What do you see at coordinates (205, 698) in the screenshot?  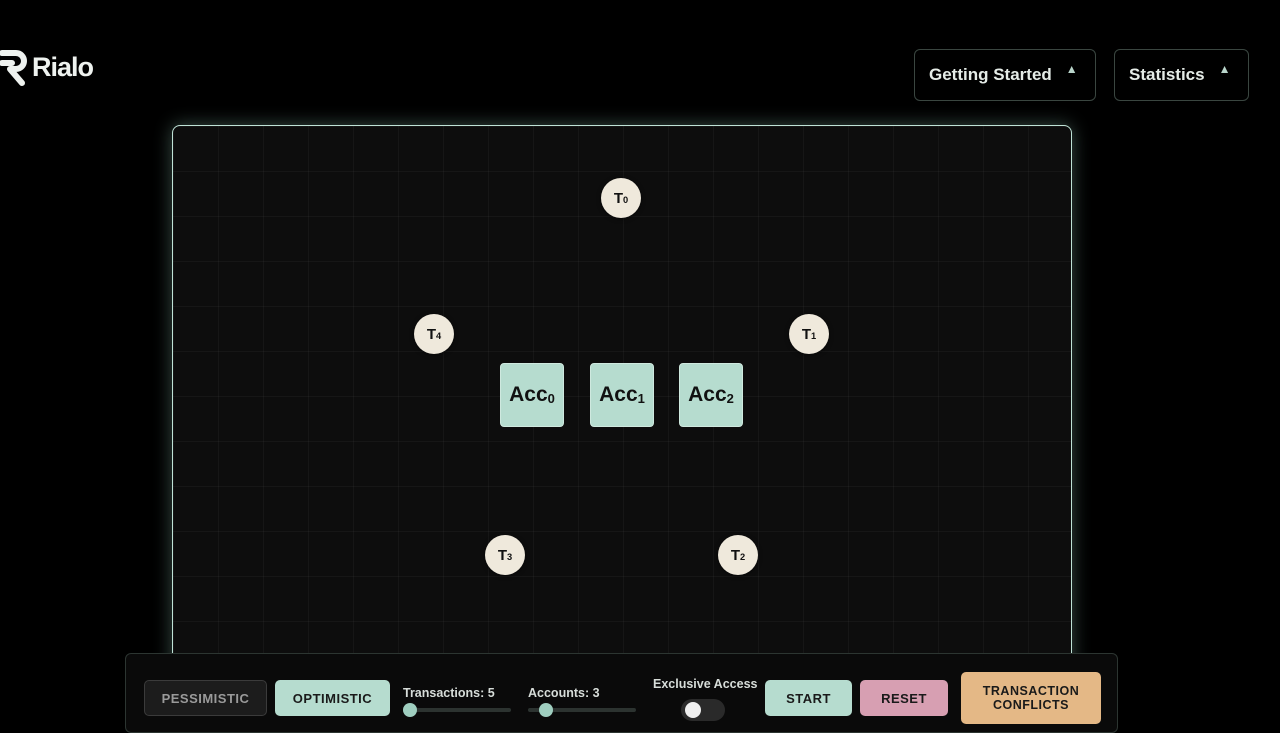 I see `pessimistic-mode-button: PESSIMISTIC` at bounding box center [205, 698].